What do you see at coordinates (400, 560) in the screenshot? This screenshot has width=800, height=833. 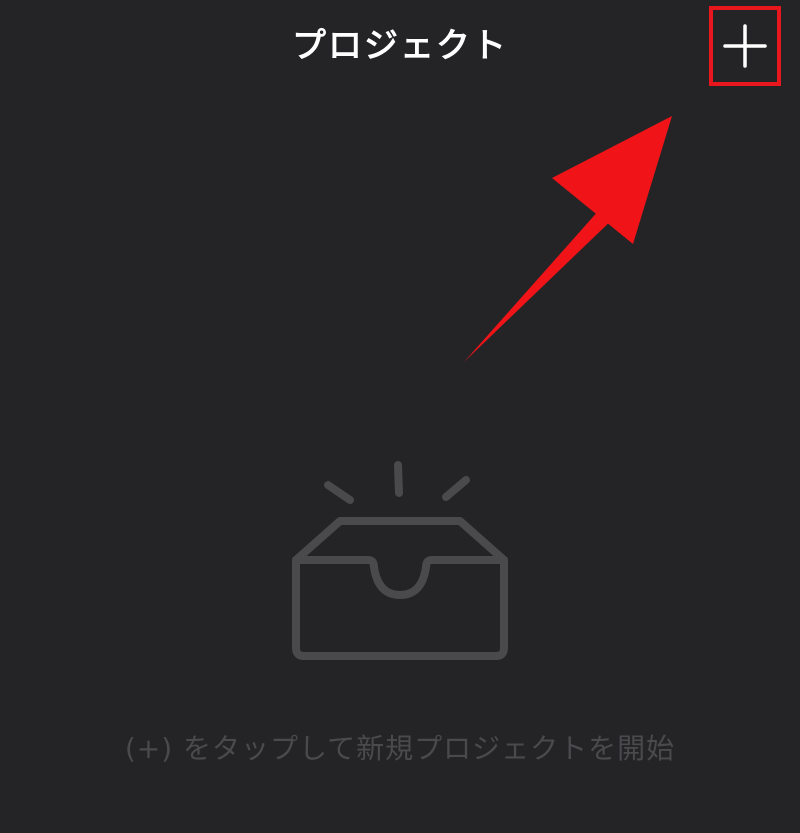 I see `empty-inbox-icon` at bounding box center [400, 560].